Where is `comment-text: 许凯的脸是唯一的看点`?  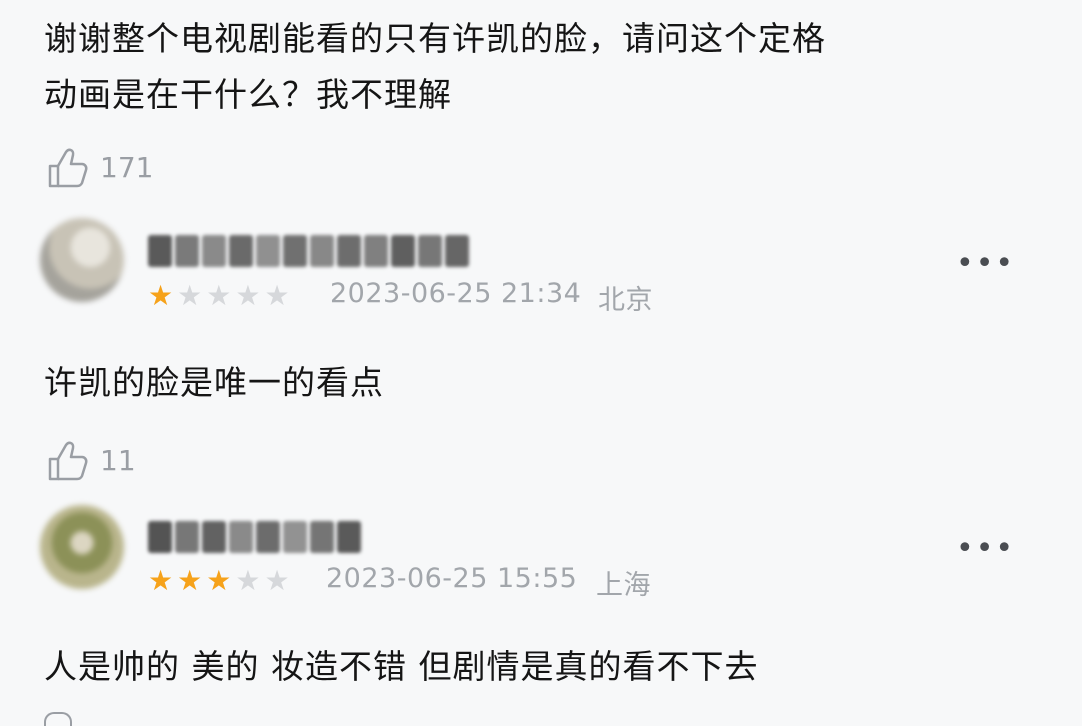 comment-text: 许凯的脸是唯一的看点 is located at coordinates (214, 382).